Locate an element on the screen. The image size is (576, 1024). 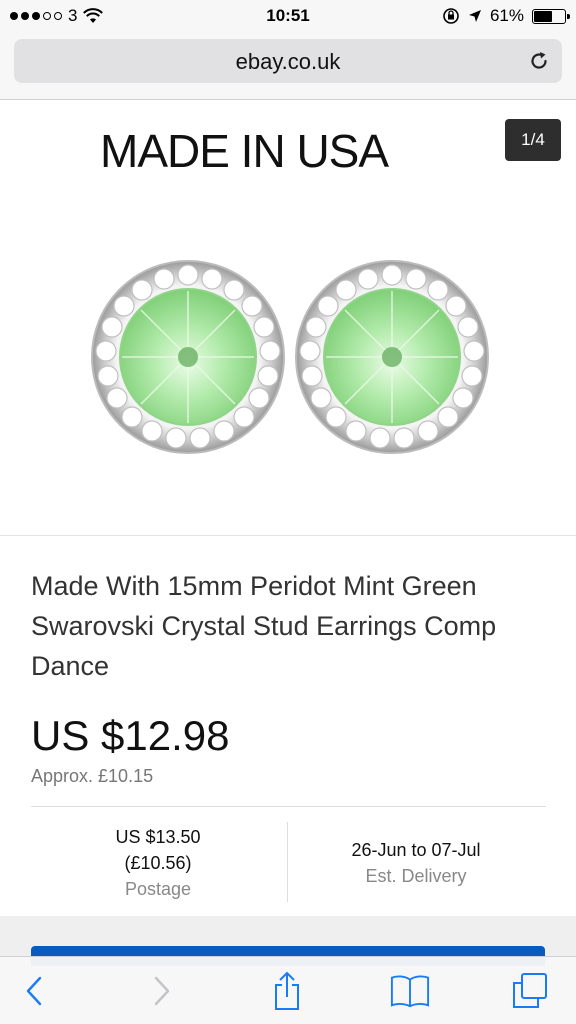
share-button is located at coordinates (287, 991).